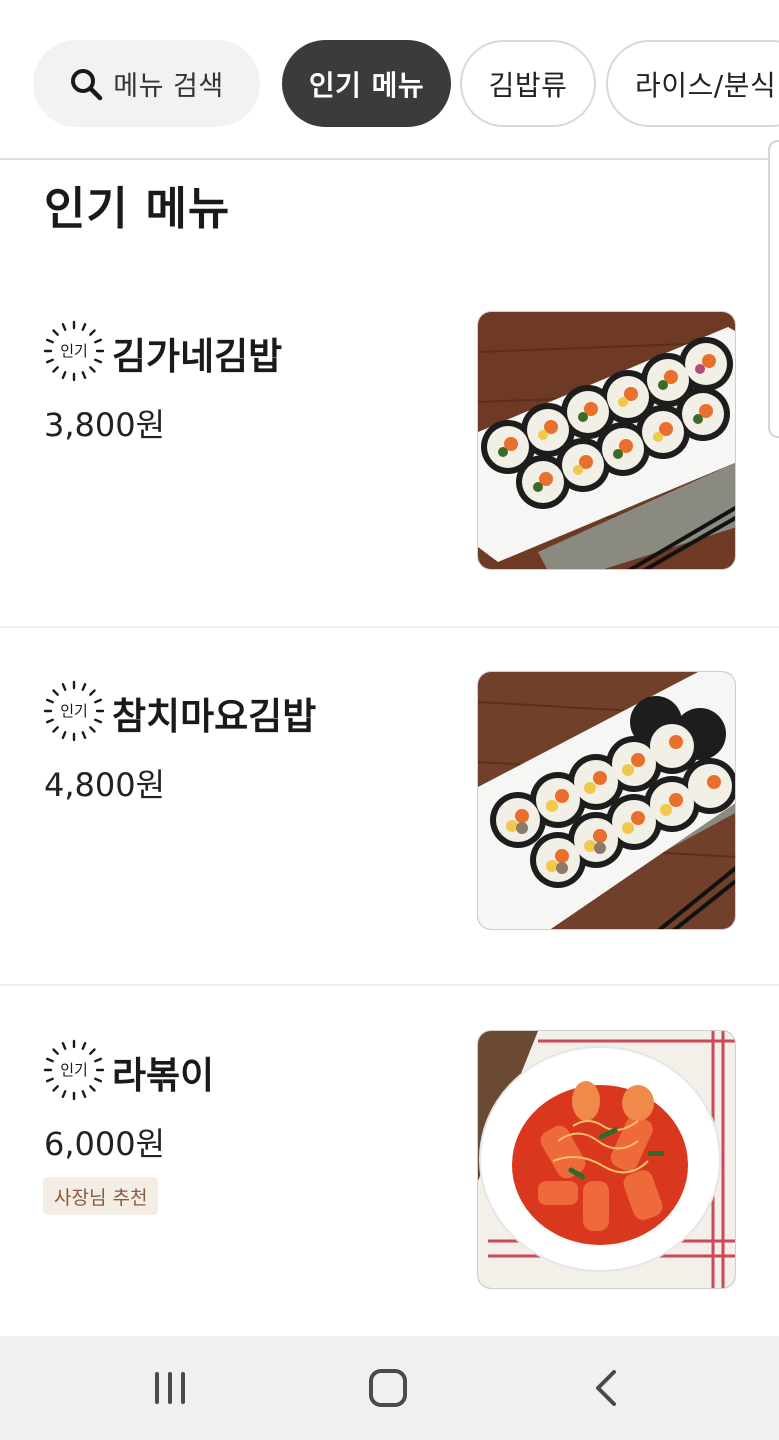 The image size is (779, 1440). Describe the element at coordinates (105, 425) in the screenshot. I see `item-price: 3,800원` at that location.